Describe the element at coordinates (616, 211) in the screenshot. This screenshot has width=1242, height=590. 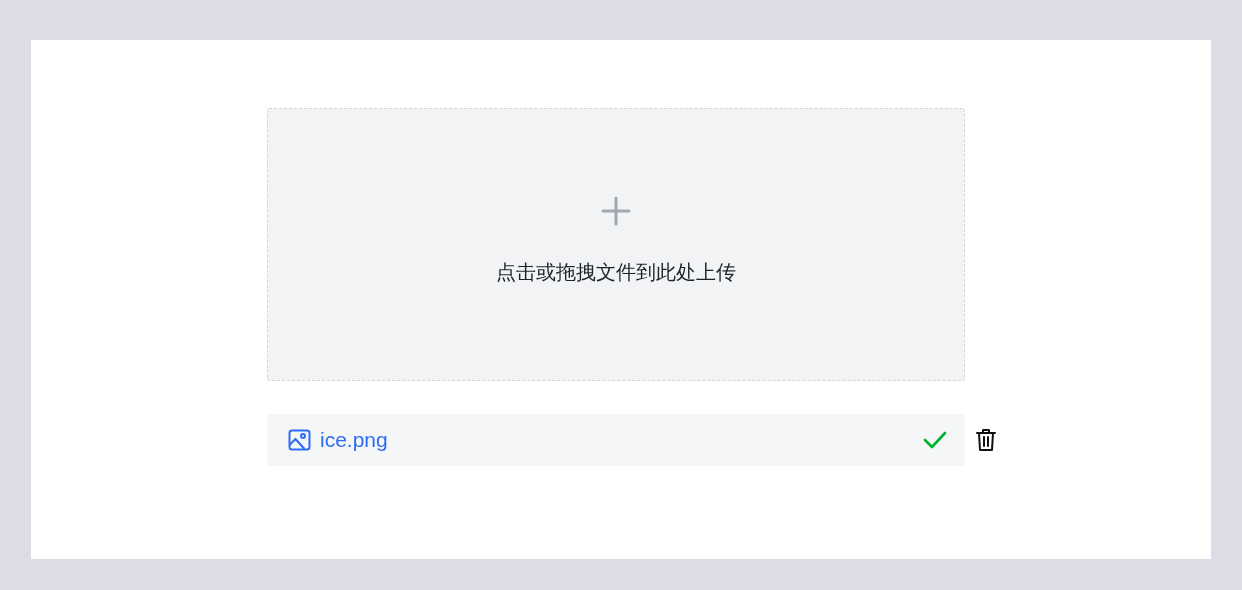
I see `plus-icon` at that location.